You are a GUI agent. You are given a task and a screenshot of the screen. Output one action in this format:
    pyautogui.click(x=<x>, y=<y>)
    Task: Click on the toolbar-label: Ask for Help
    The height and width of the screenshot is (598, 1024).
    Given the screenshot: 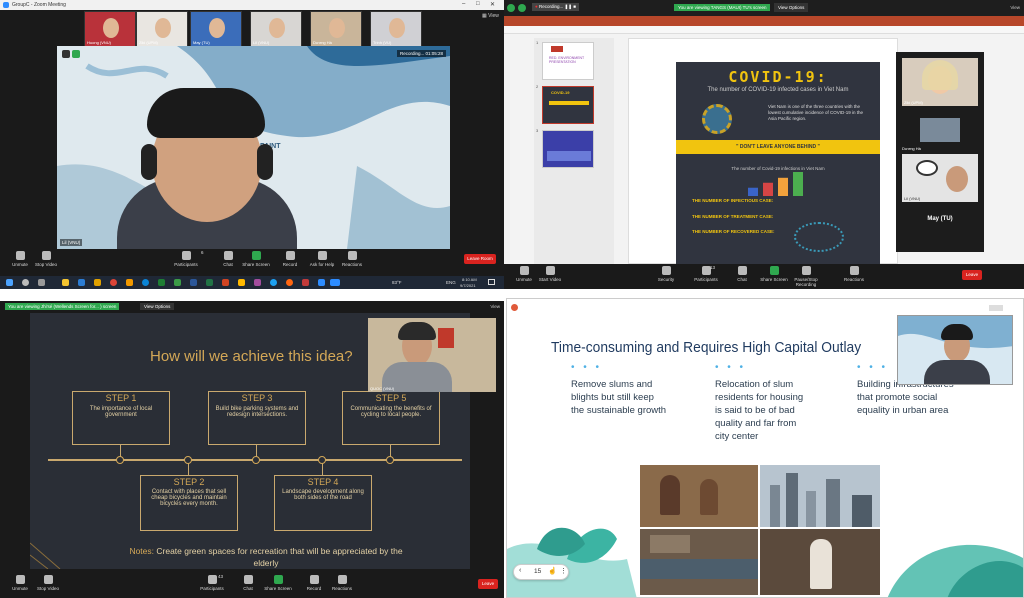 What is the action you would take?
    pyautogui.click(x=322, y=264)
    